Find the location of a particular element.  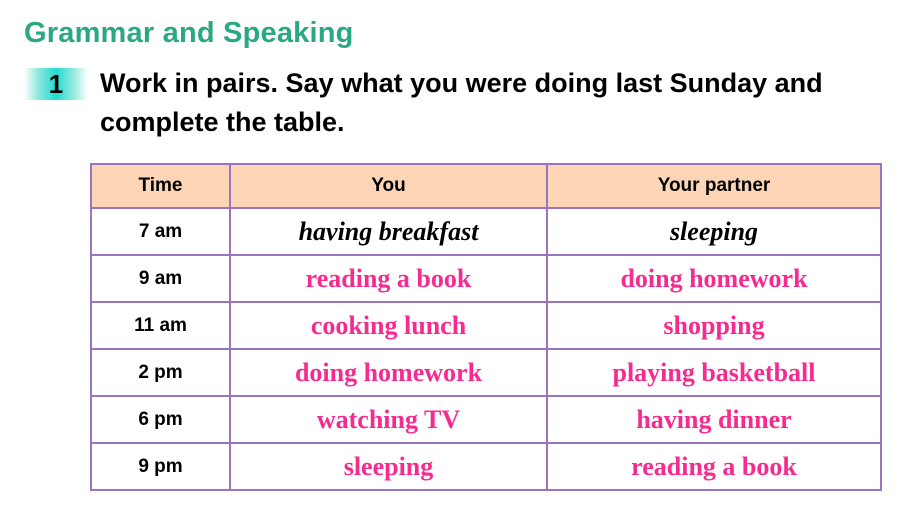

table-row: 2 pm doing homework playing basketball is located at coordinates (486, 372).